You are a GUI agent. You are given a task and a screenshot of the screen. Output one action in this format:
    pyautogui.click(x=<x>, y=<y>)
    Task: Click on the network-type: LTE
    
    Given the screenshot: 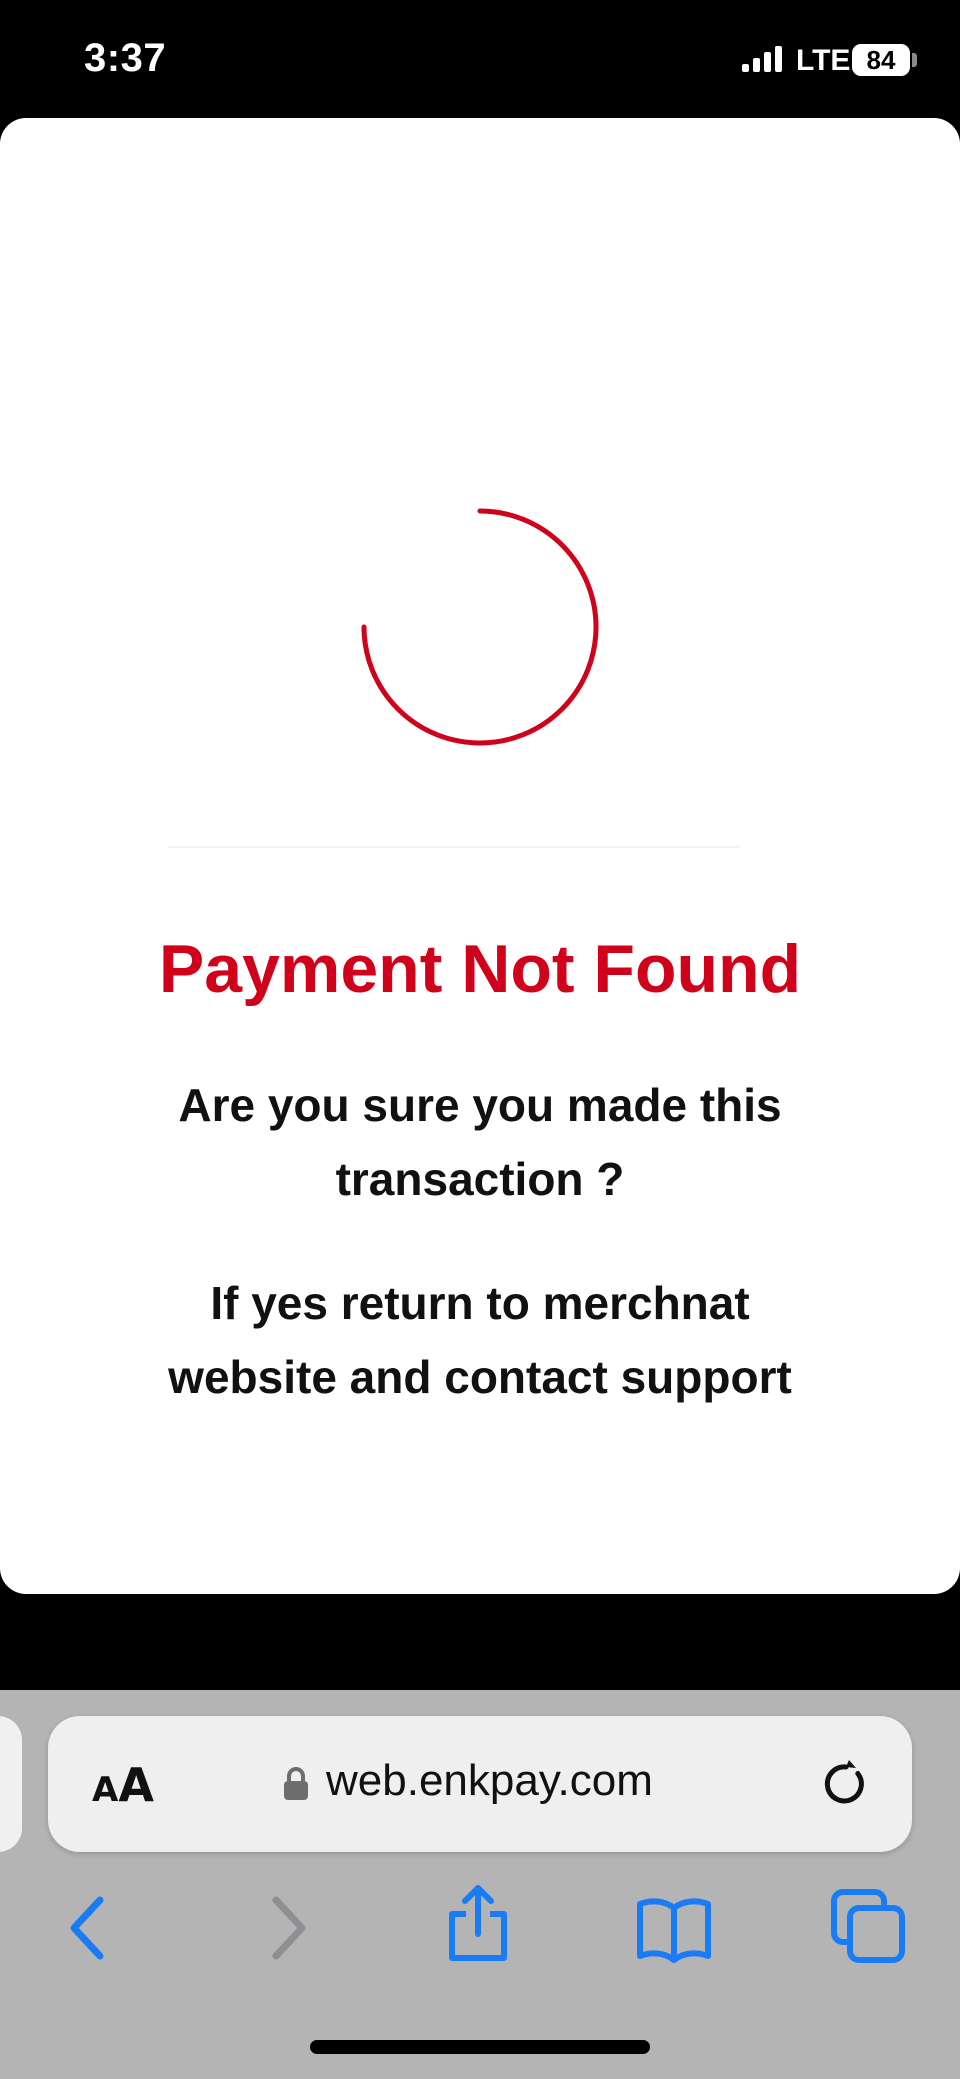 What is the action you would take?
    pyautogui.click(x=823, y=60)
    